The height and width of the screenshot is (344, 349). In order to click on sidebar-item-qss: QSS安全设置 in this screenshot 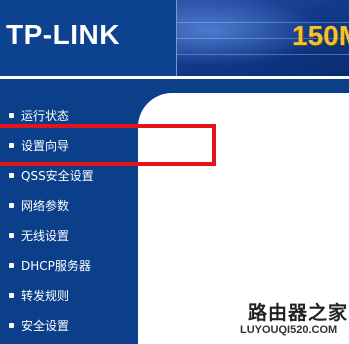, I will do `click(68, 178)`.